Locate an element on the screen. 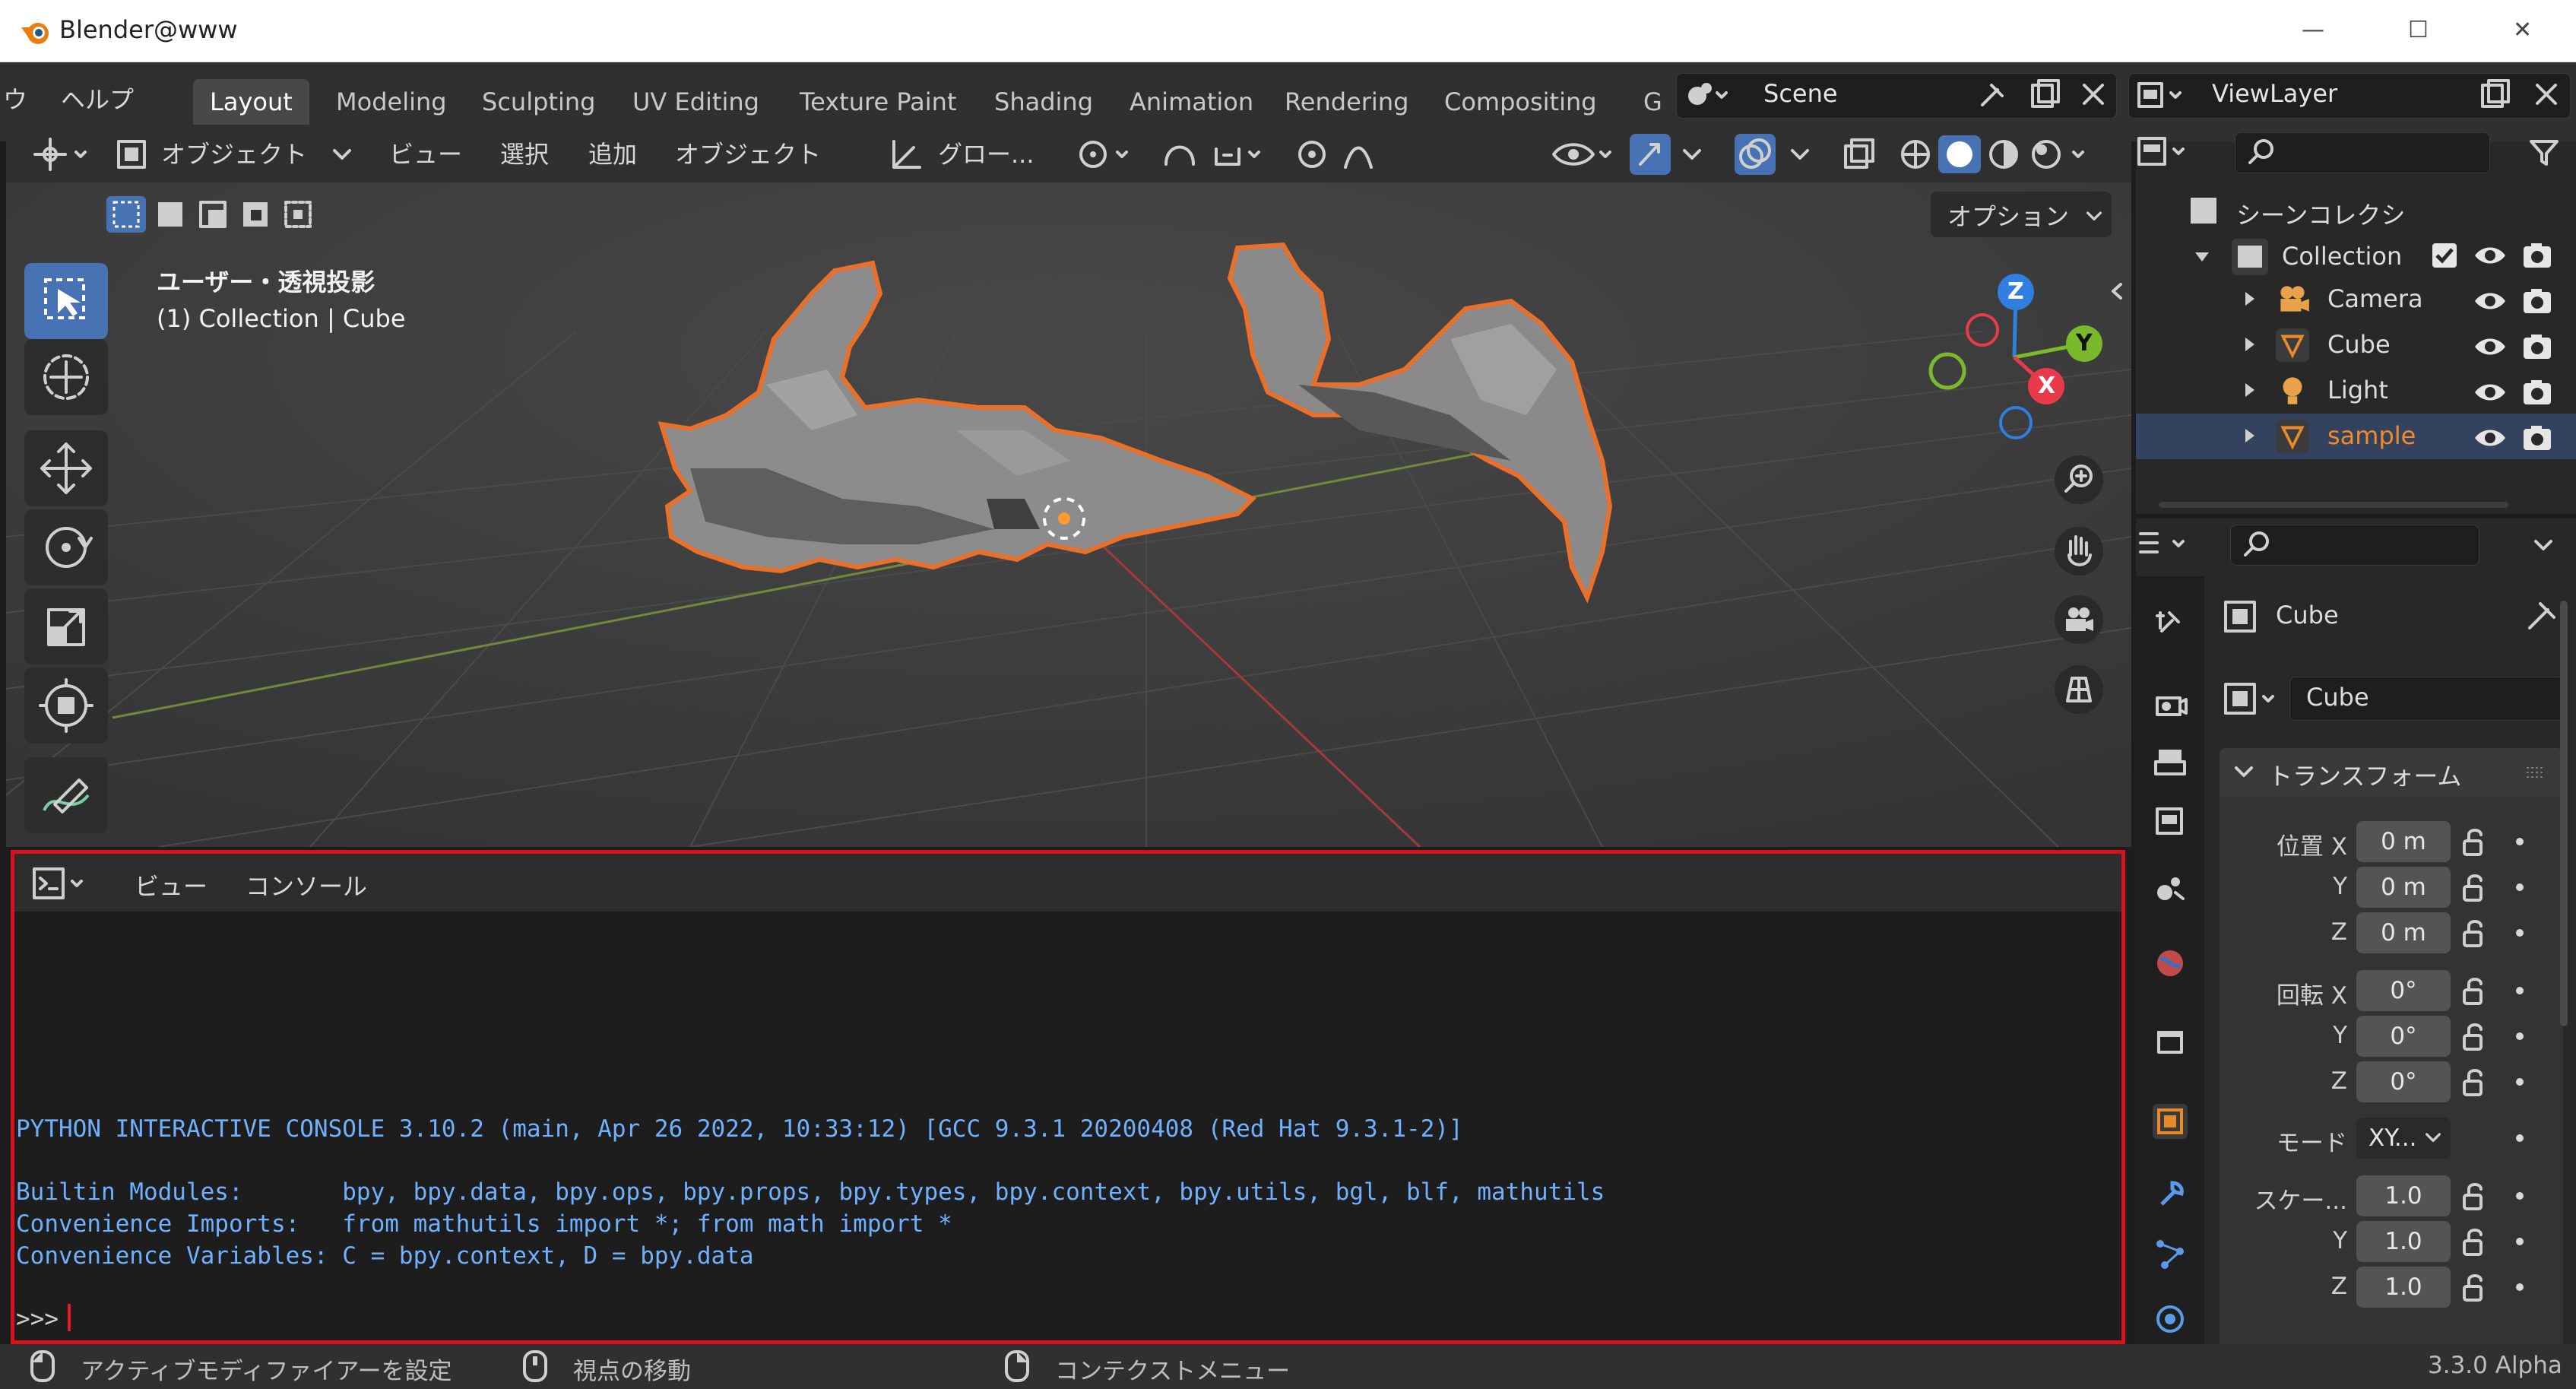 This screenshot has width=2576, height=1389. move-tool is located at coordinates (66, 468).